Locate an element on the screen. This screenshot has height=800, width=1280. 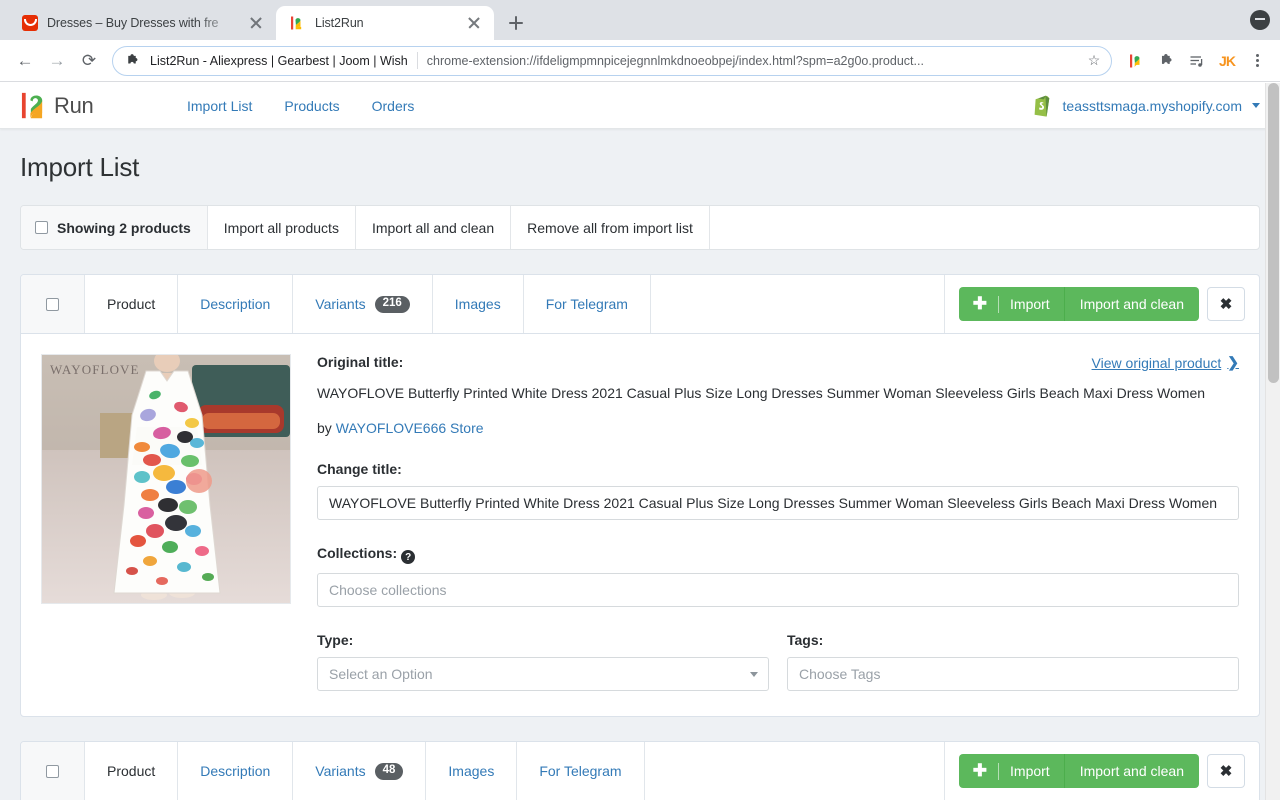
tab-variants-label: Variants is located at coordinates (340, 771).